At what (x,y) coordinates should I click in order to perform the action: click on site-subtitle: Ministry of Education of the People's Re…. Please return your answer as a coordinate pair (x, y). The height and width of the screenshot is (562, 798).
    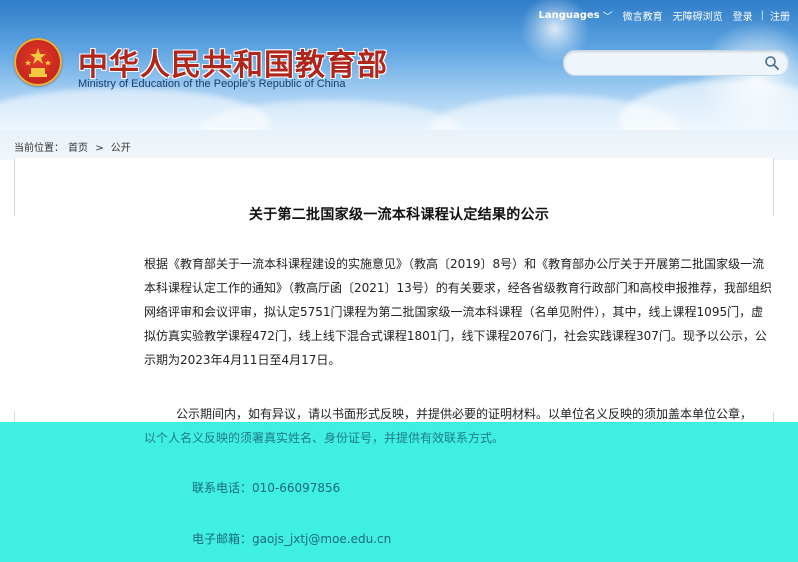
    Looking at the image, I should click on (212, 84).